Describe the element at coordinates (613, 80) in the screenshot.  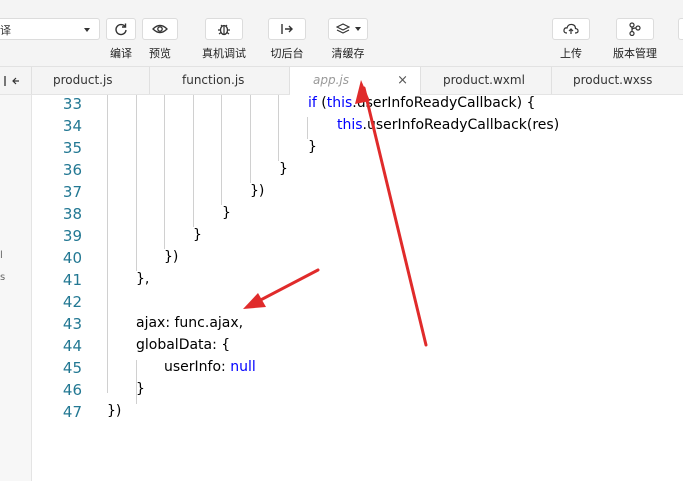
I see `tab-label: product.wxss` at that location.